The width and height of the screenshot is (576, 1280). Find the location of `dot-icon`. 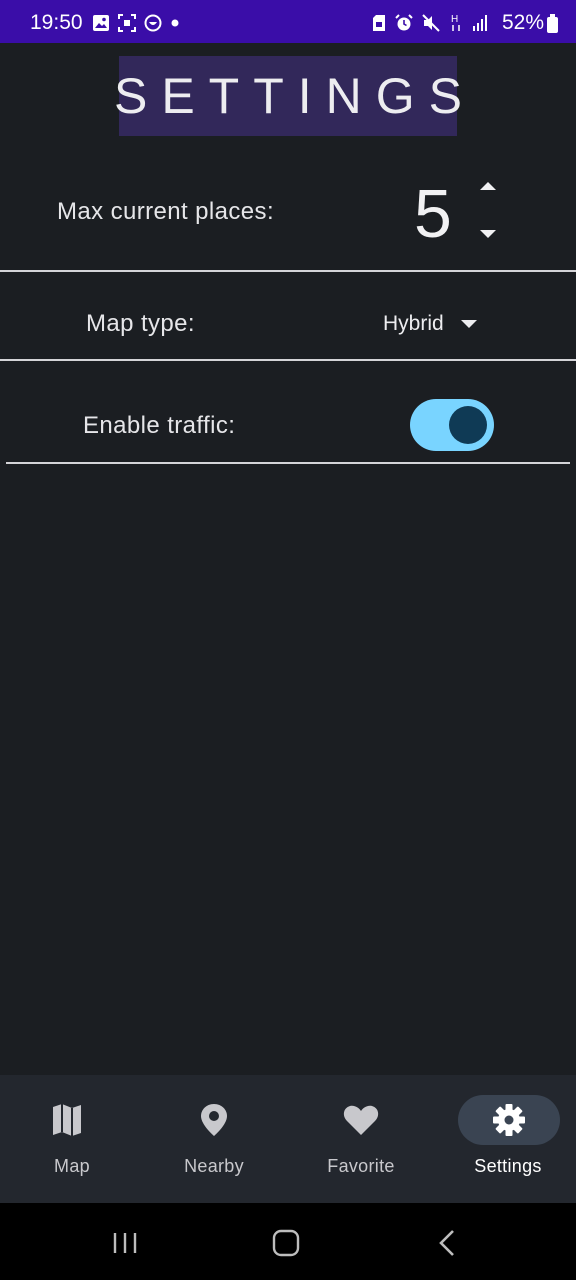

dot-icon is located at coordinates (175, 23).